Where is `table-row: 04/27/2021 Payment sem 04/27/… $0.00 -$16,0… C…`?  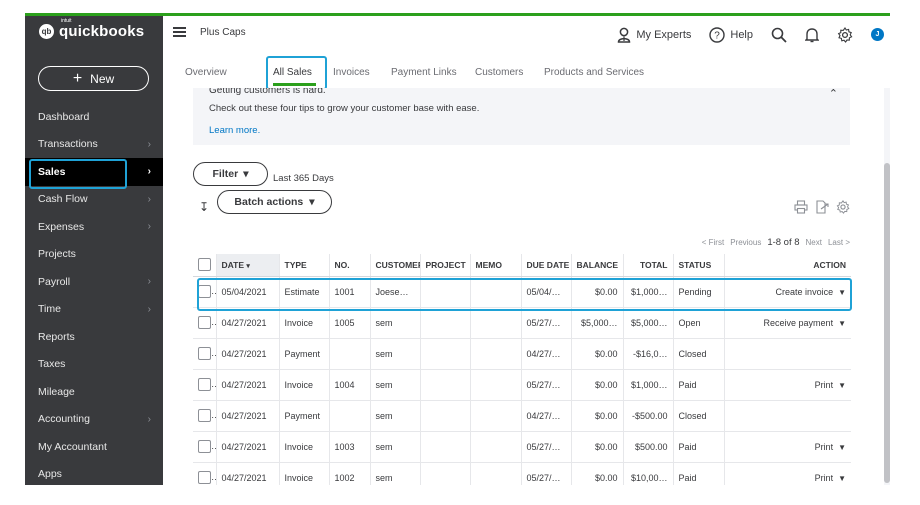
table-row: 04/27/2021 Payment sem 04/27/… $0.00 -$16,0… C… is located at coordinates (522, 354).